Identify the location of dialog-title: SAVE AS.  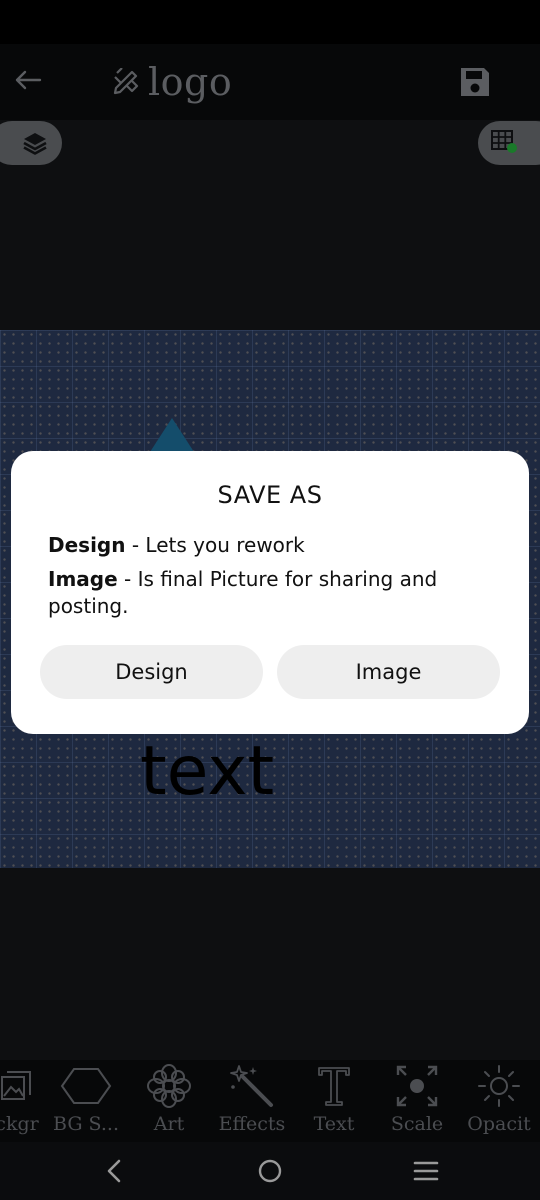
(270, 495).